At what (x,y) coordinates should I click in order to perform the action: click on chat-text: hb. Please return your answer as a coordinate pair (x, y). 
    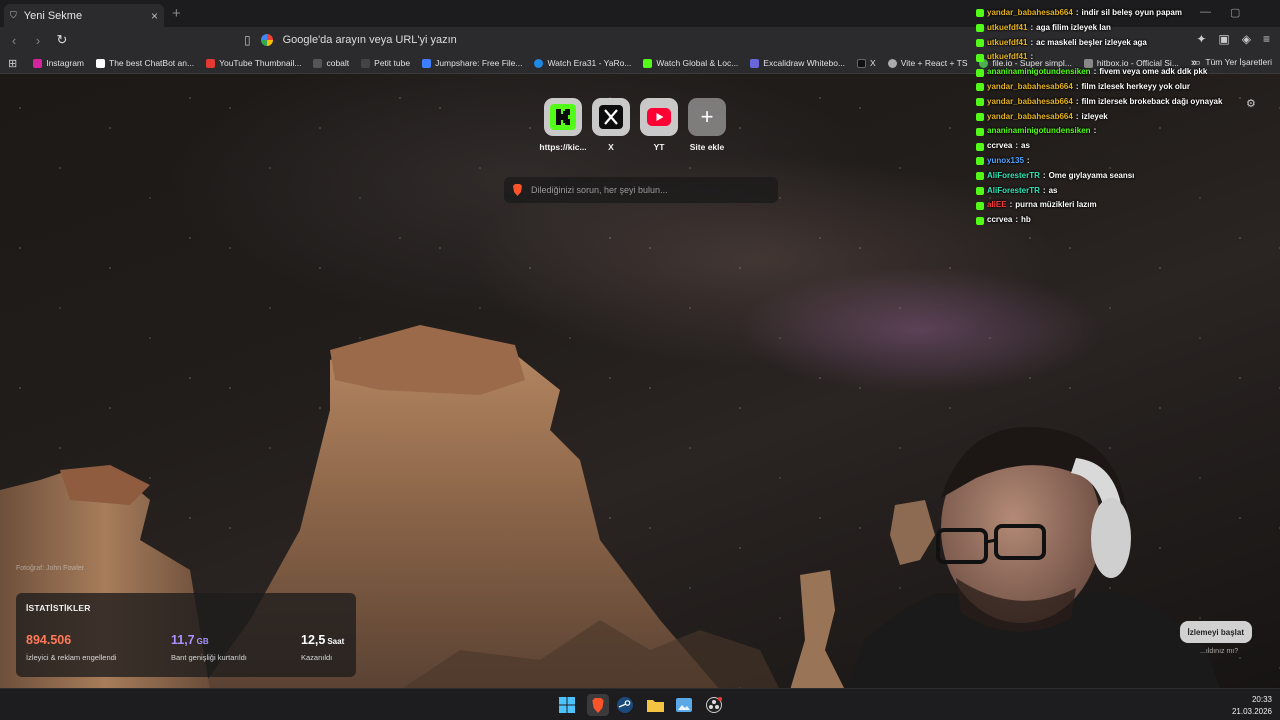
    Looking at the image, I should click on (1026, 220).